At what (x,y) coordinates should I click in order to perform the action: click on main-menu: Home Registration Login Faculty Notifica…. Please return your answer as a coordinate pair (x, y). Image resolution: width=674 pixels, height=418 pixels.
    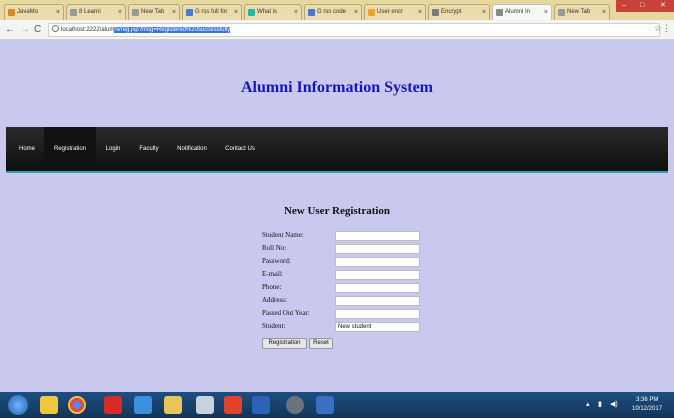
    Looking at the image, I should click on (337, 150).